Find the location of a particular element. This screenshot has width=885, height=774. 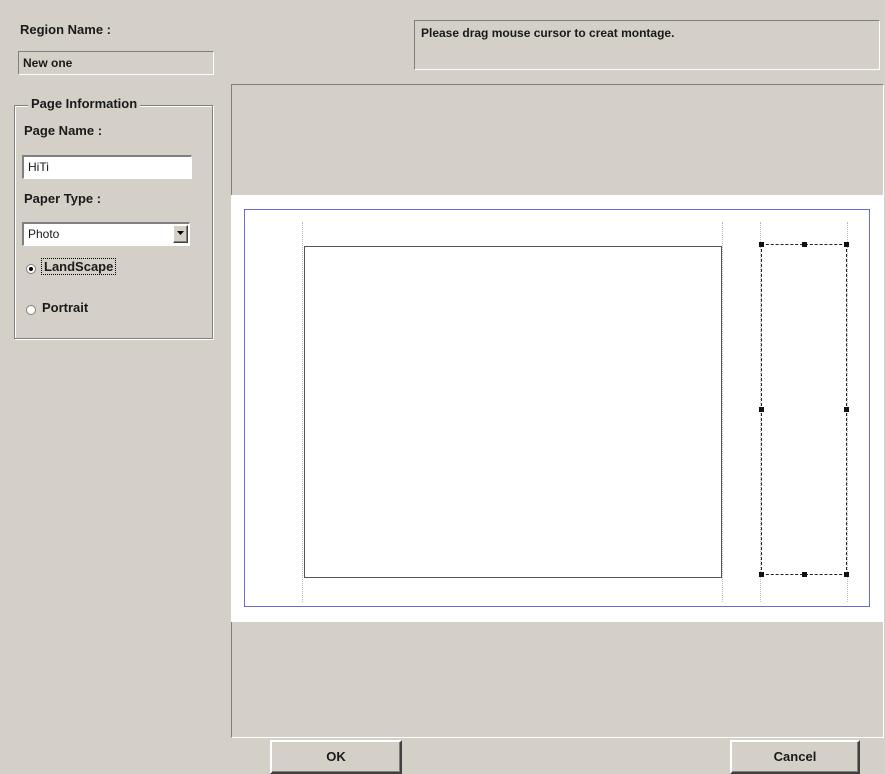

selected-region is located at coordinates (804, 409).